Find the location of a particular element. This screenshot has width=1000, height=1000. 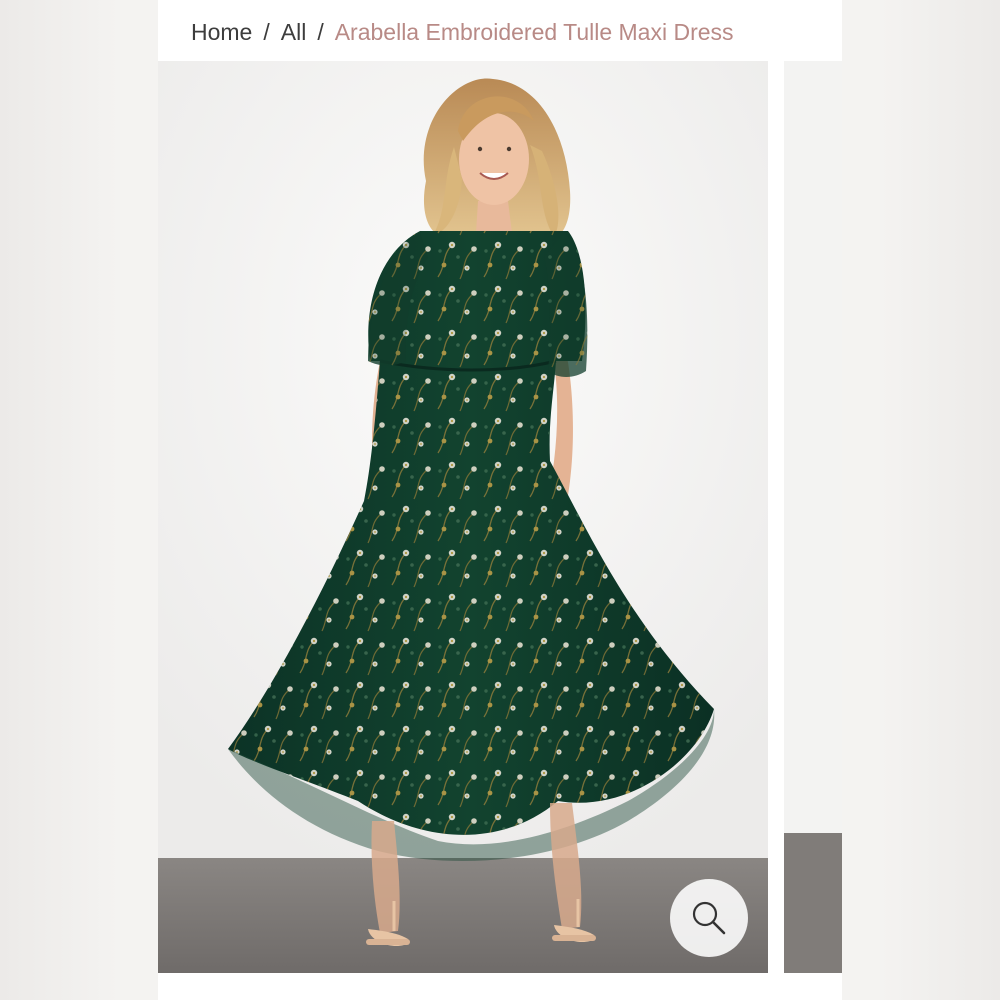

next-photo-thumbnail is located at coordinates (813, 517).